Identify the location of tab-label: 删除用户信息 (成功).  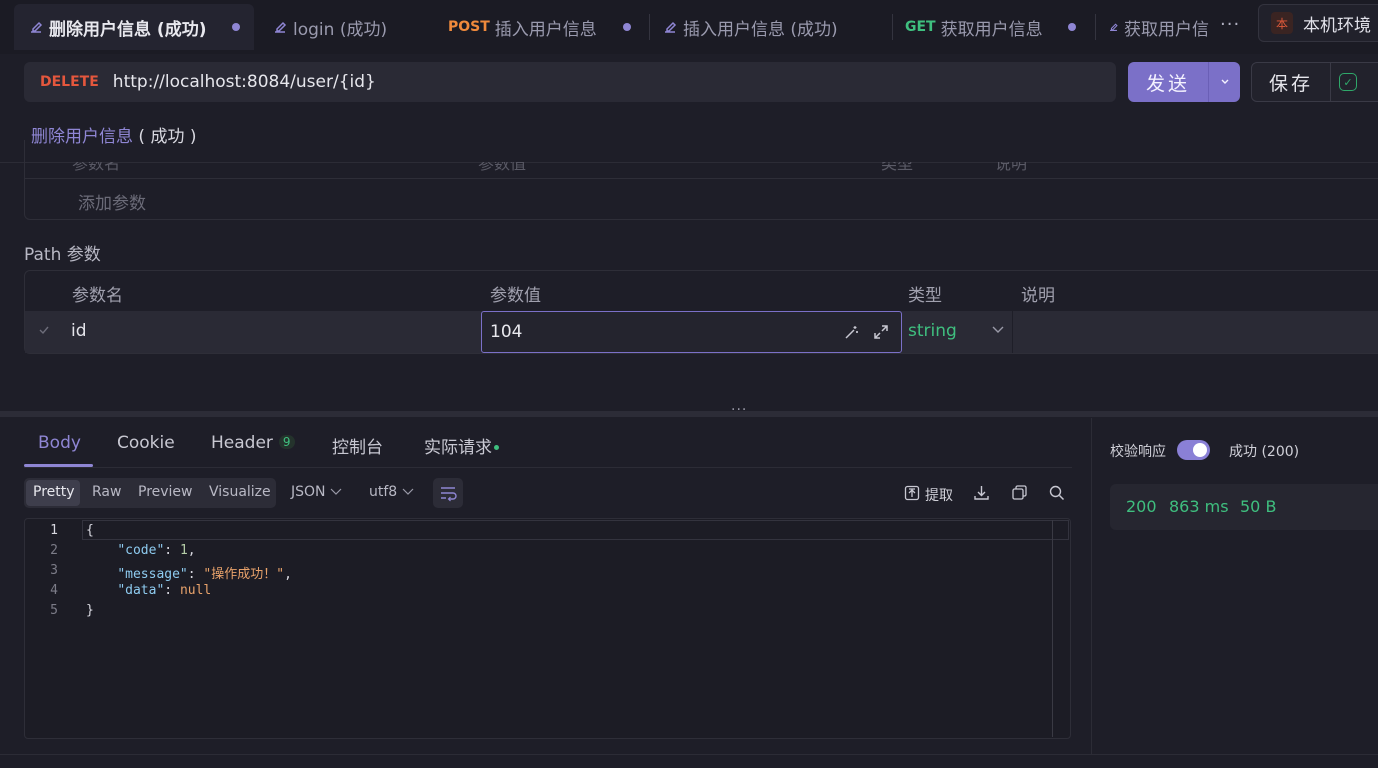
(128, 29).